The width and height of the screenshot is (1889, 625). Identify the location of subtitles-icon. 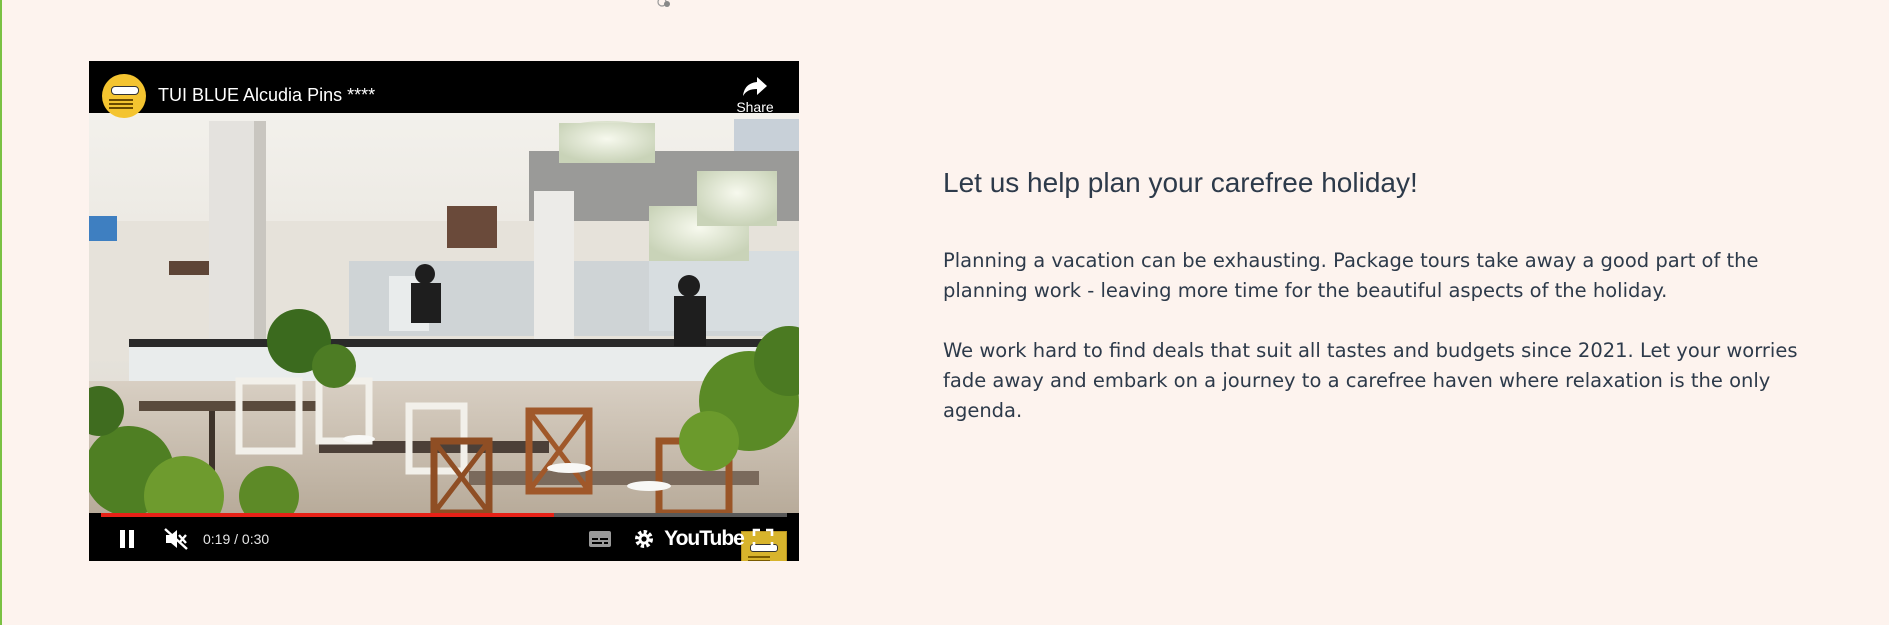
(600, 539).